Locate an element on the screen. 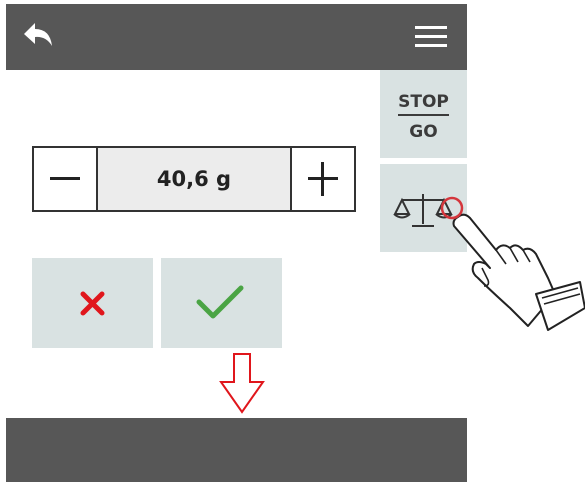 This screenshot has height=486, width=585. x-icon is located at coordinates (92, 303).